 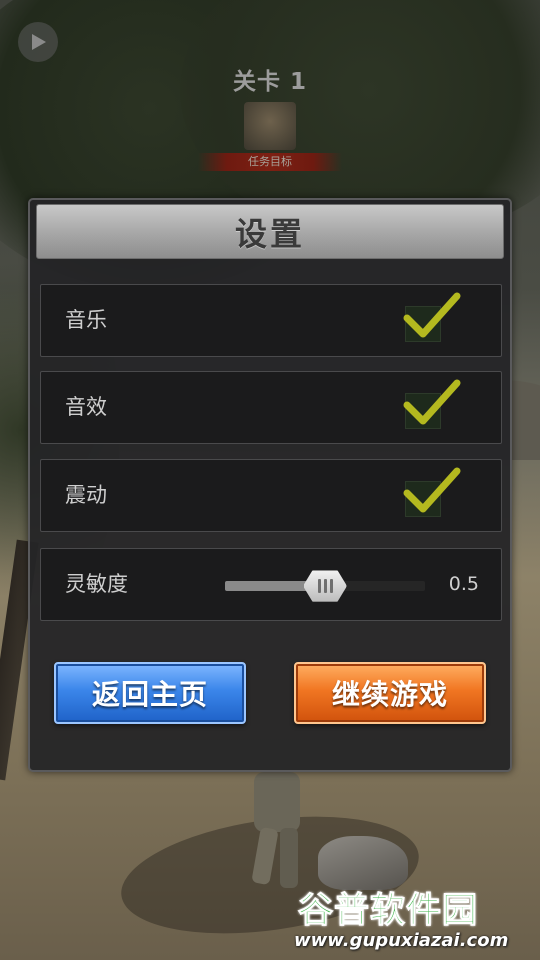 I want to click on sound-effects-setting-row: 音效, so click(x=271, y=407).